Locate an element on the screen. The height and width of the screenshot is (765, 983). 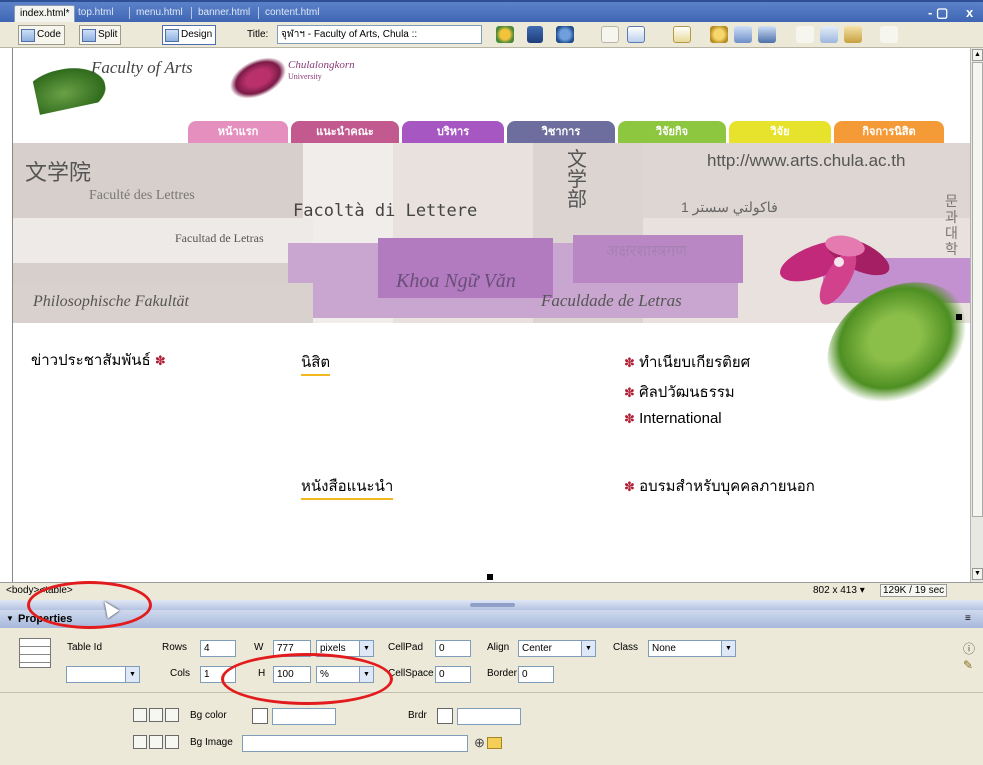
class-select: None ▼ is located at coordinates (692, 648).